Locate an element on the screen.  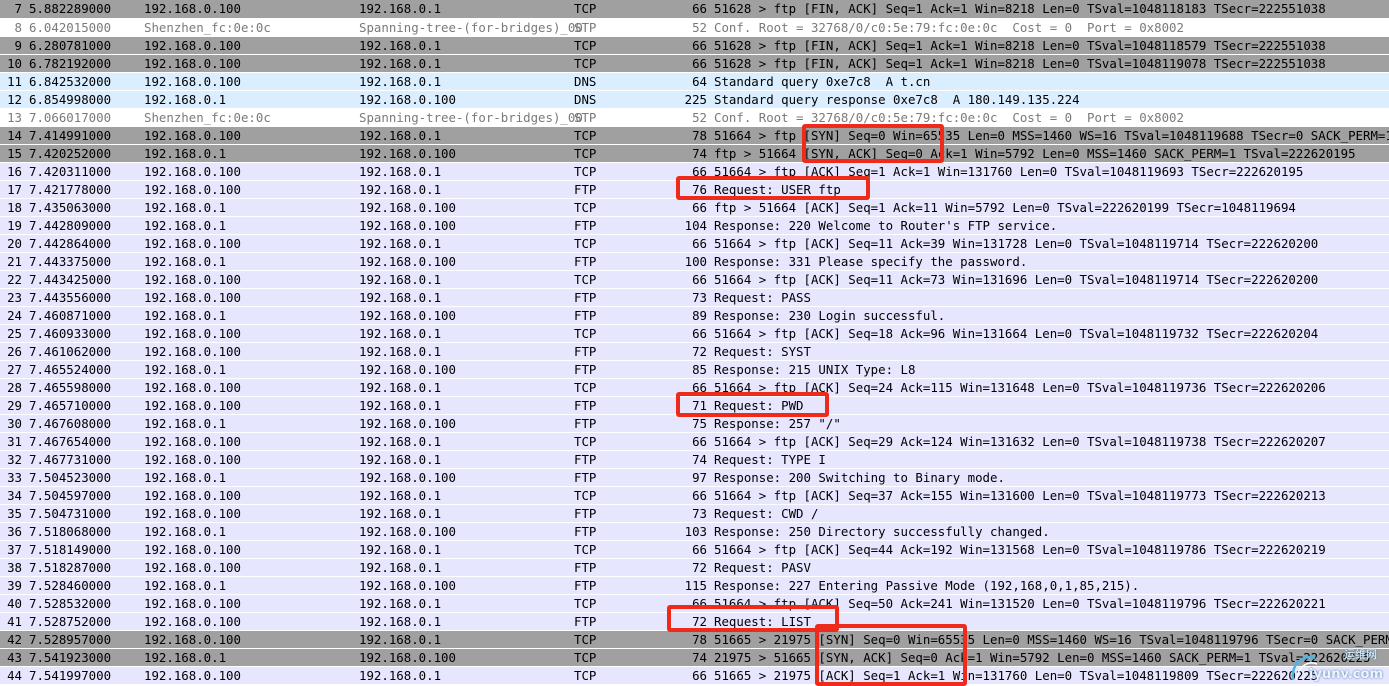
packet-time: 6.042015000 is located at coordinates (70, 27).